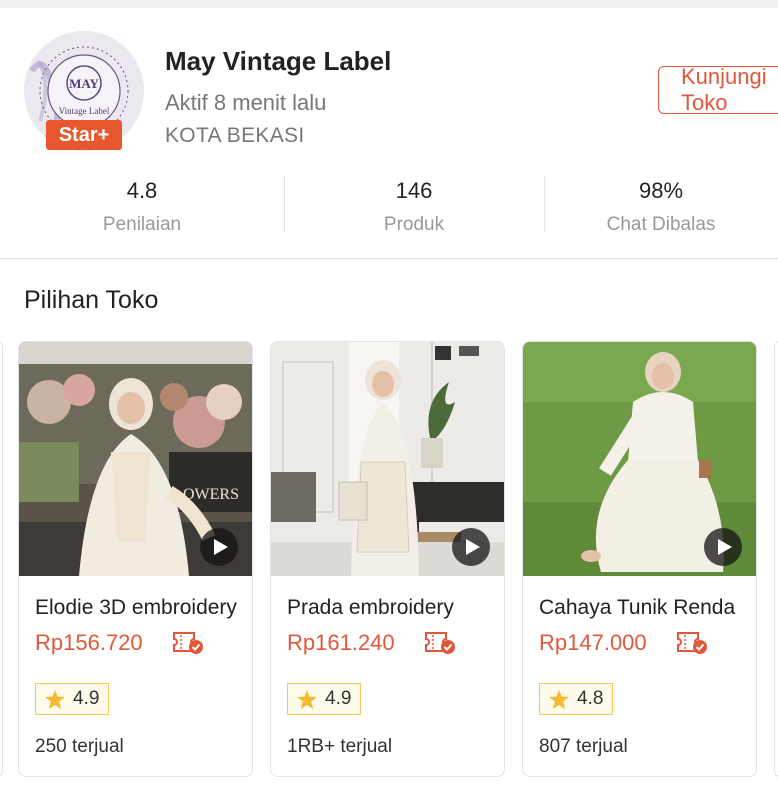 The height and width of the screenshot is (800, 778). What do you see at coordinates (211, 494) in the screenshot?
I see `svg-text: OWERS` at bounding box center [211, 494].